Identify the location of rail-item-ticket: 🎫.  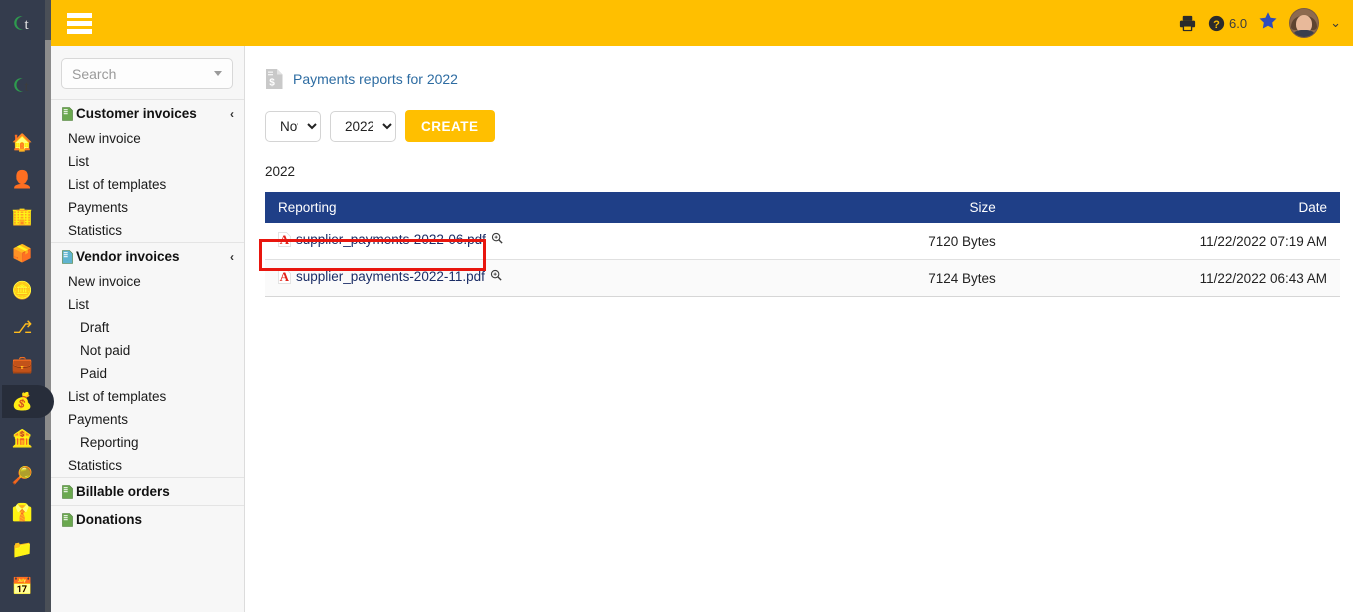
(22, 608).